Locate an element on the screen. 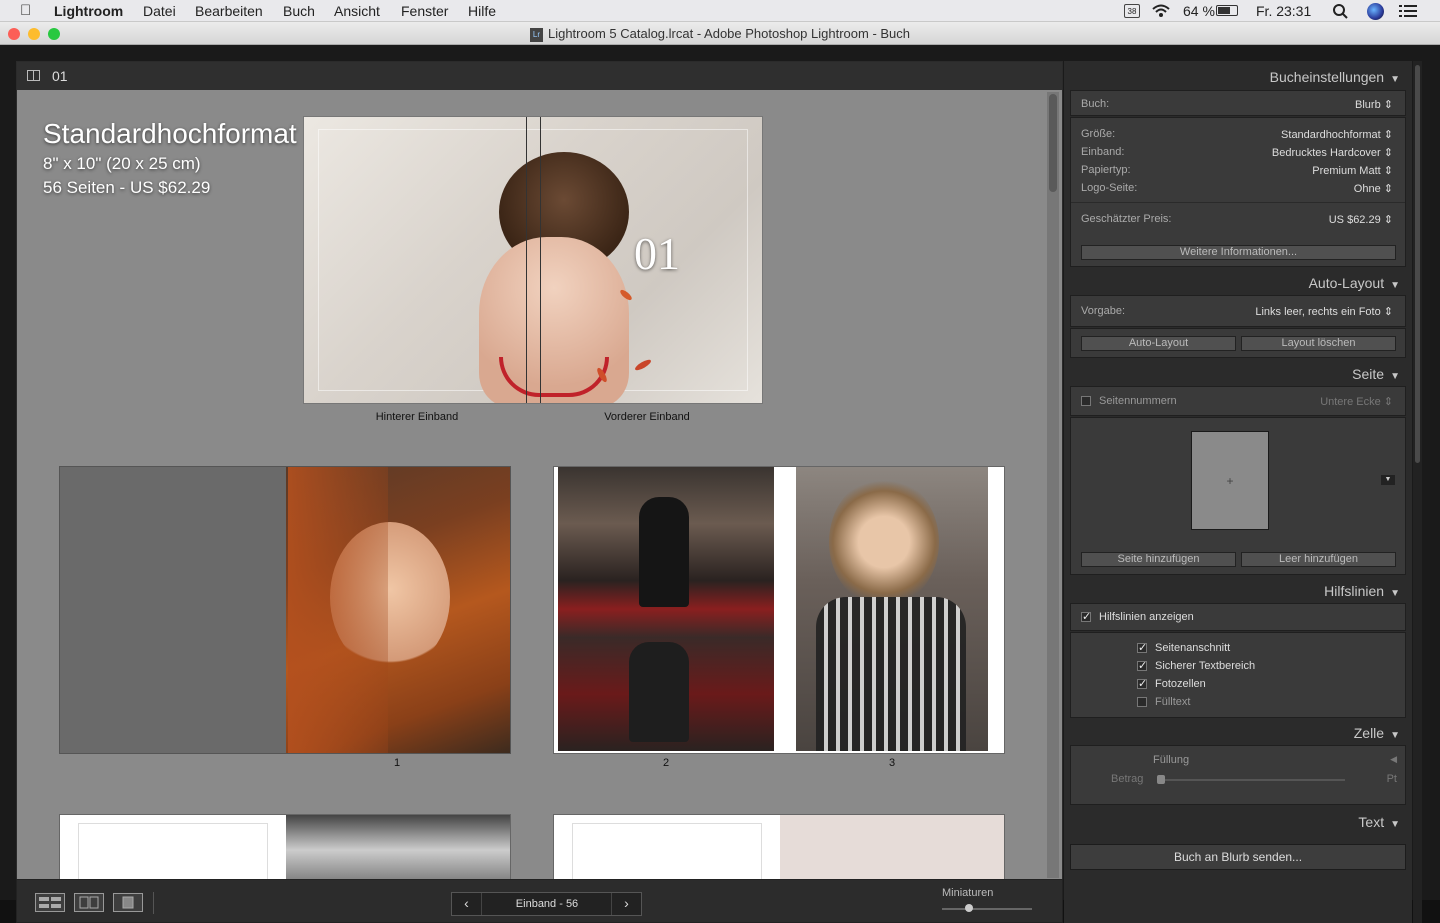 The height and width of the screenshot is (923, 1440). menu-fenster: Fenster is located at coordinates (424, 11).